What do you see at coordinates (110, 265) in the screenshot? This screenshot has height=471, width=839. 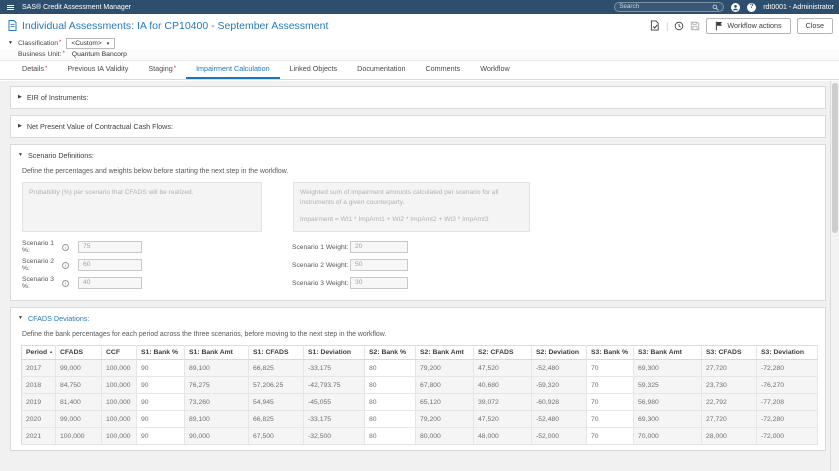 I see `scenario-pct-input: 60` at bounding box center [110, 265].